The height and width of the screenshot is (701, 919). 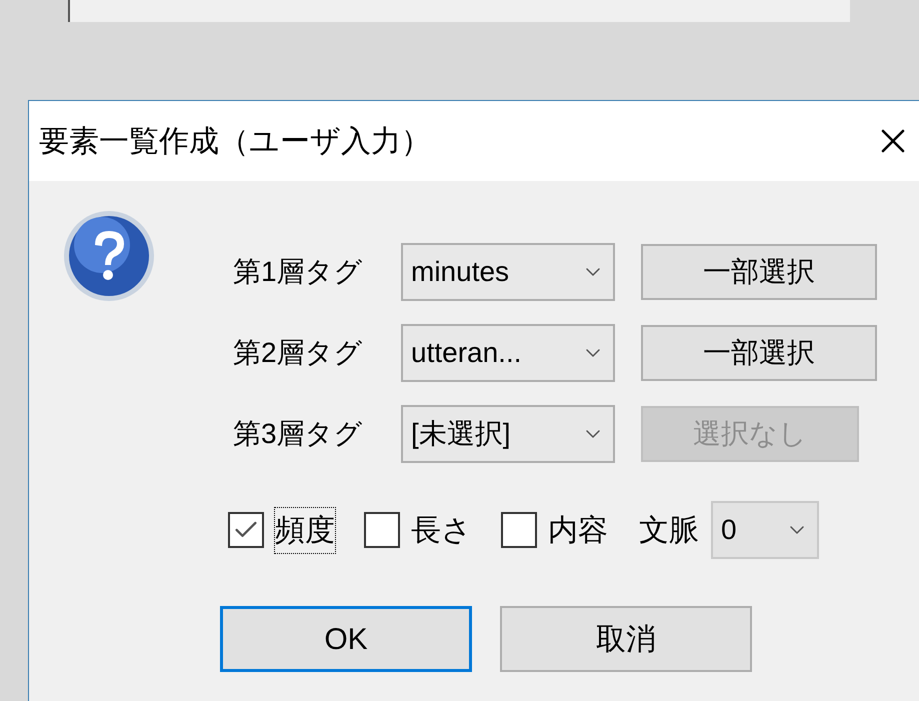 I want to click on question-icon, so click(x=109, y=256).